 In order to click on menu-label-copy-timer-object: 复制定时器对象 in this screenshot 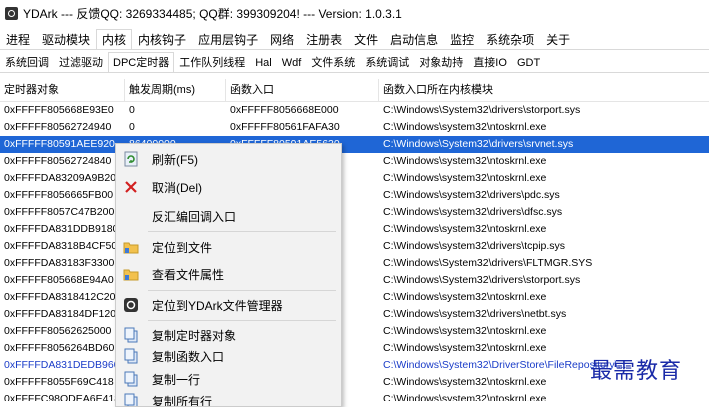, I will do `click(194, 335)`.